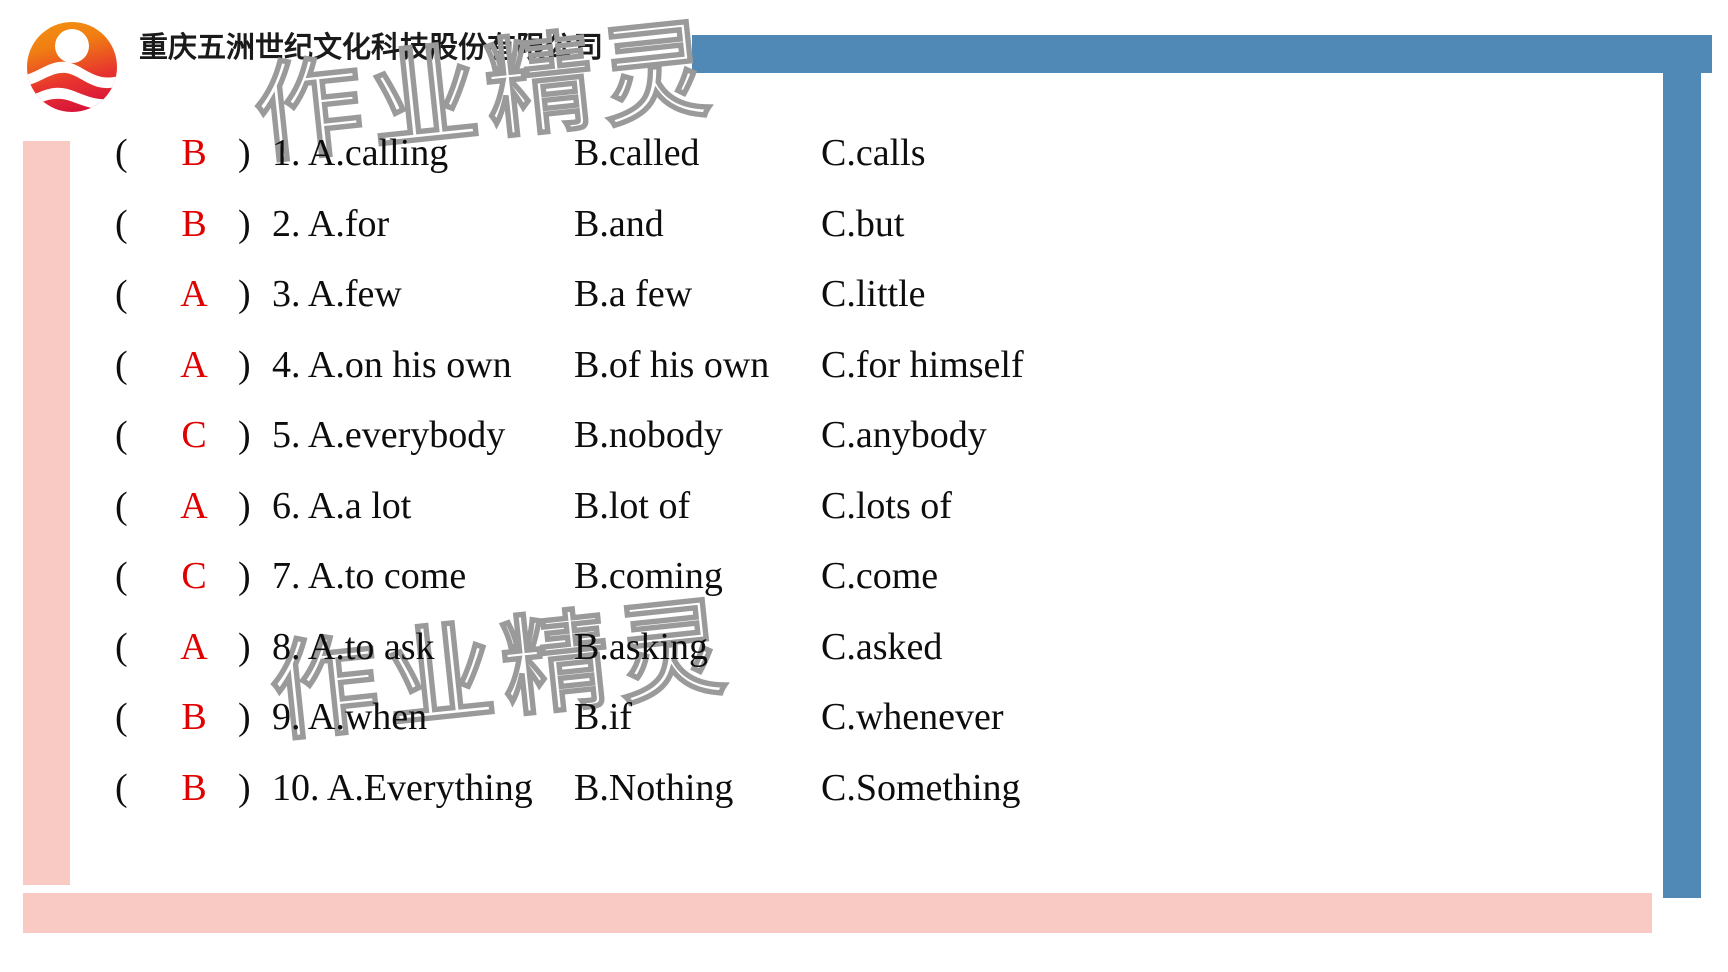  I want to click on option-b: B.called, so click(637, 153).